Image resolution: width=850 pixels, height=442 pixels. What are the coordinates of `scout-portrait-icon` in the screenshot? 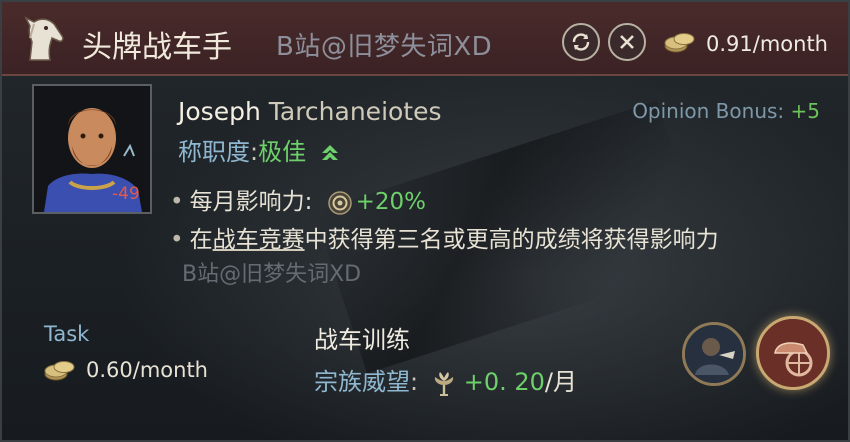 It's located at (714, 354).